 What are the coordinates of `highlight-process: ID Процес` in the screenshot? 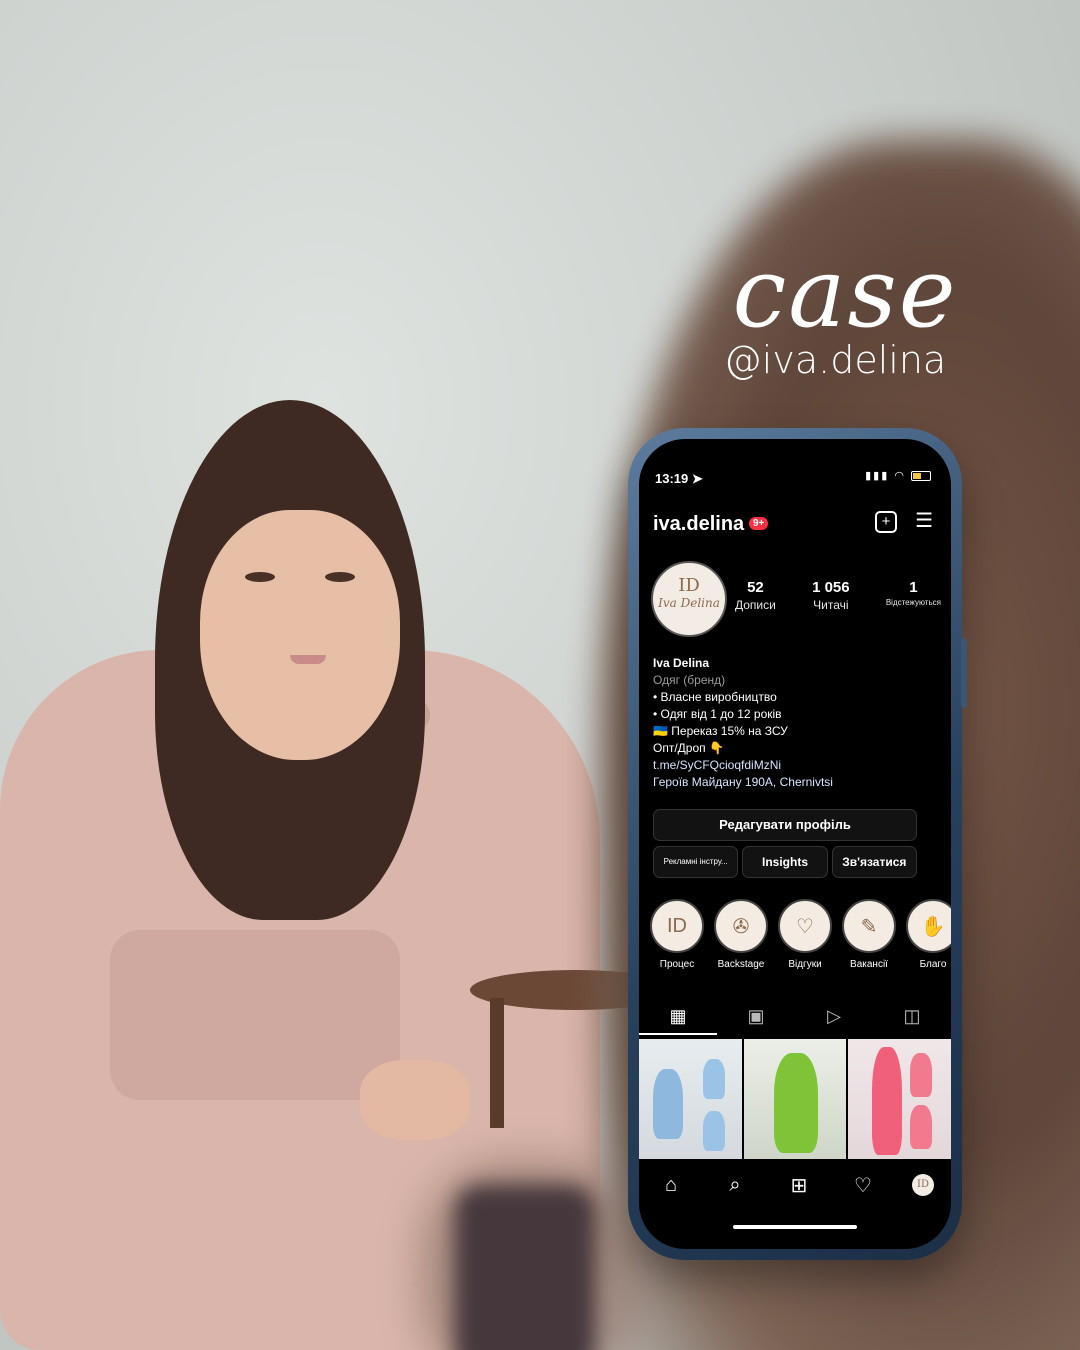 It's located at (677, 939).